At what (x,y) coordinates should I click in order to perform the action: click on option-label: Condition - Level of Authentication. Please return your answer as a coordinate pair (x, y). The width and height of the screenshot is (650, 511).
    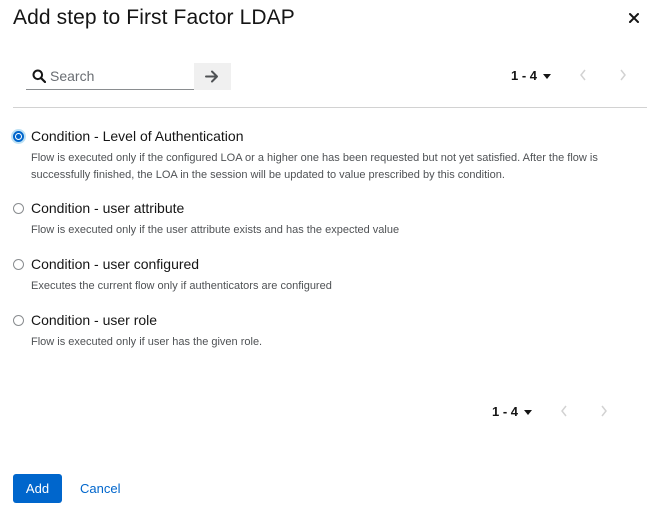
    Looking at the image, I should click on (137, 136).